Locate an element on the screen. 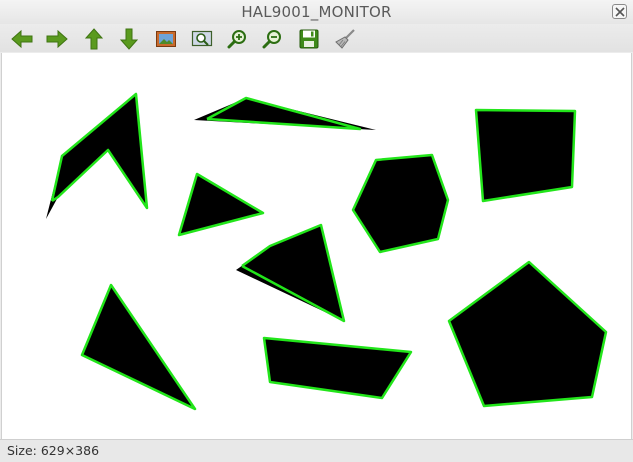  show-image-button is located at coordinates (166, 39).